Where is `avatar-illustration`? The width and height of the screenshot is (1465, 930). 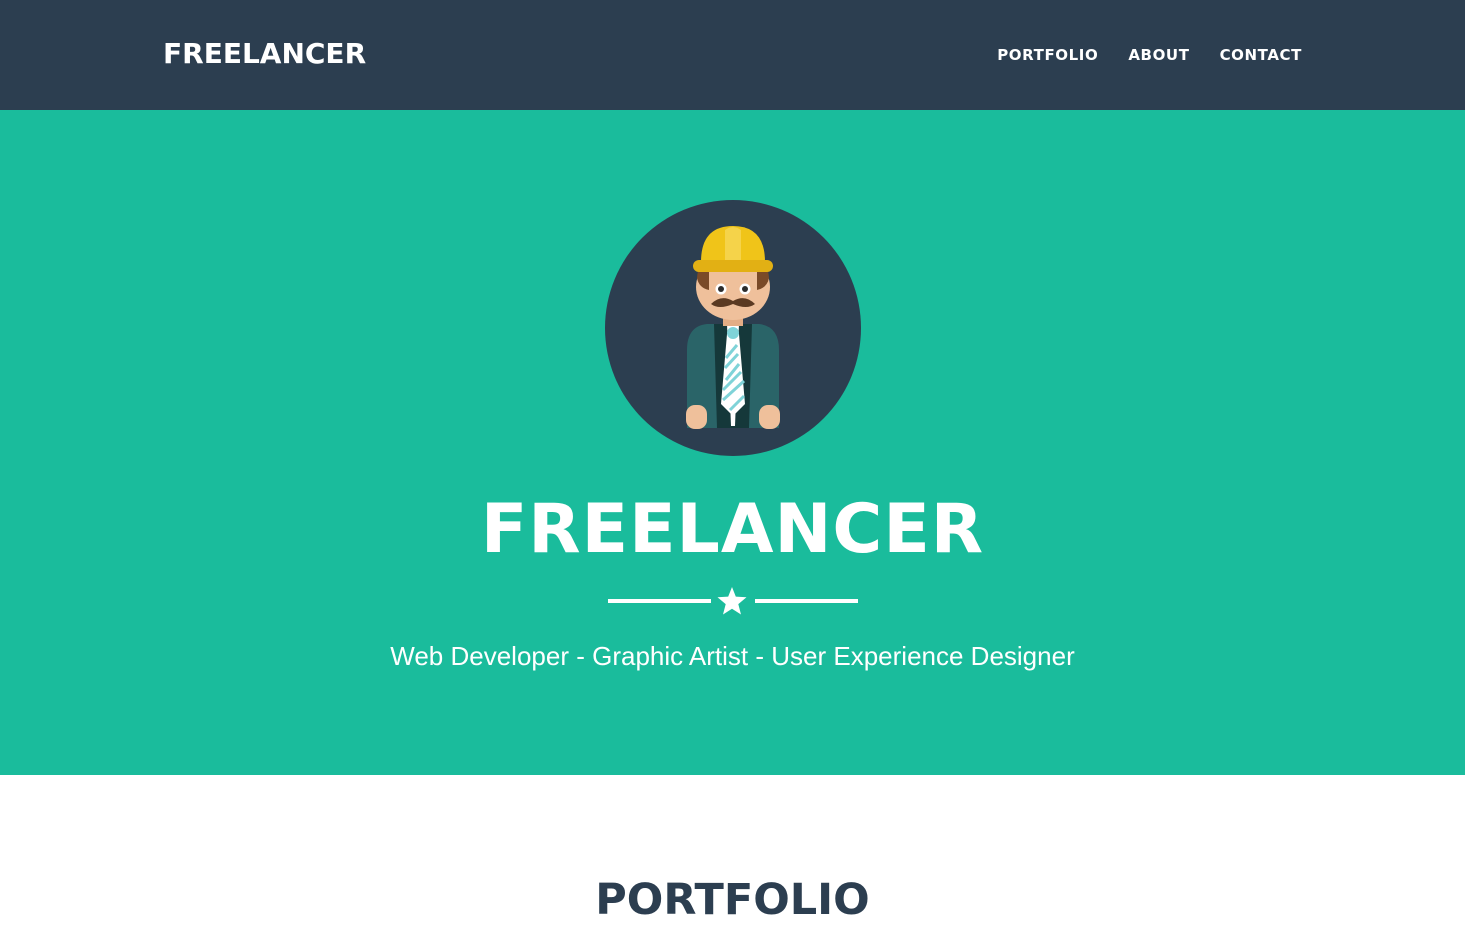
avatar-illustration is located at coordinates (733, 327).